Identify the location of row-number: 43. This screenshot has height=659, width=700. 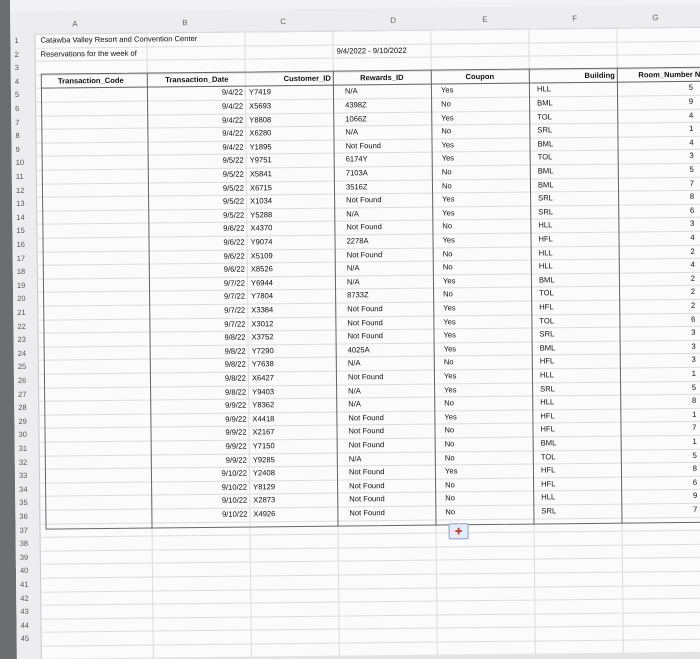
(29, 612).